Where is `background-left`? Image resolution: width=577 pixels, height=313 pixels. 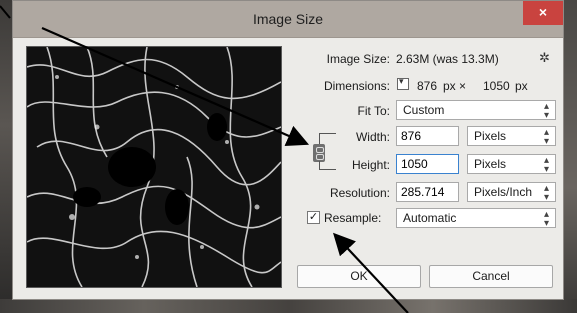
background-left is located at coordinates (6, 156).